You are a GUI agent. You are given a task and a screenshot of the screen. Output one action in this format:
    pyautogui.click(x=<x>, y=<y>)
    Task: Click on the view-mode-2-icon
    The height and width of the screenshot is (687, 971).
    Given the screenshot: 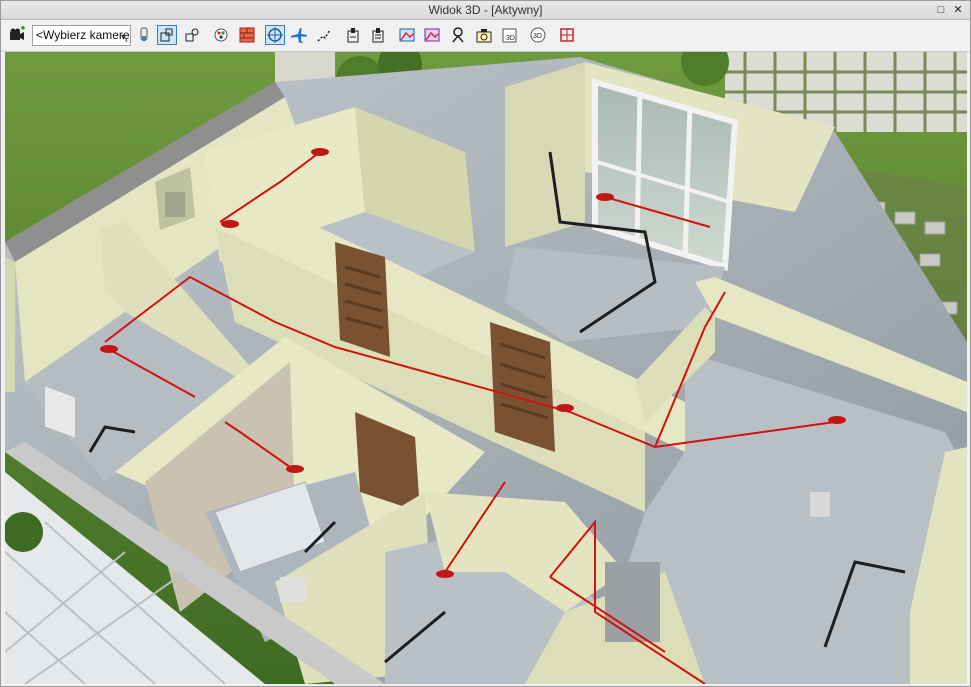 What is the action you would take?
    pyautogui.click(x=192, y=35)
    